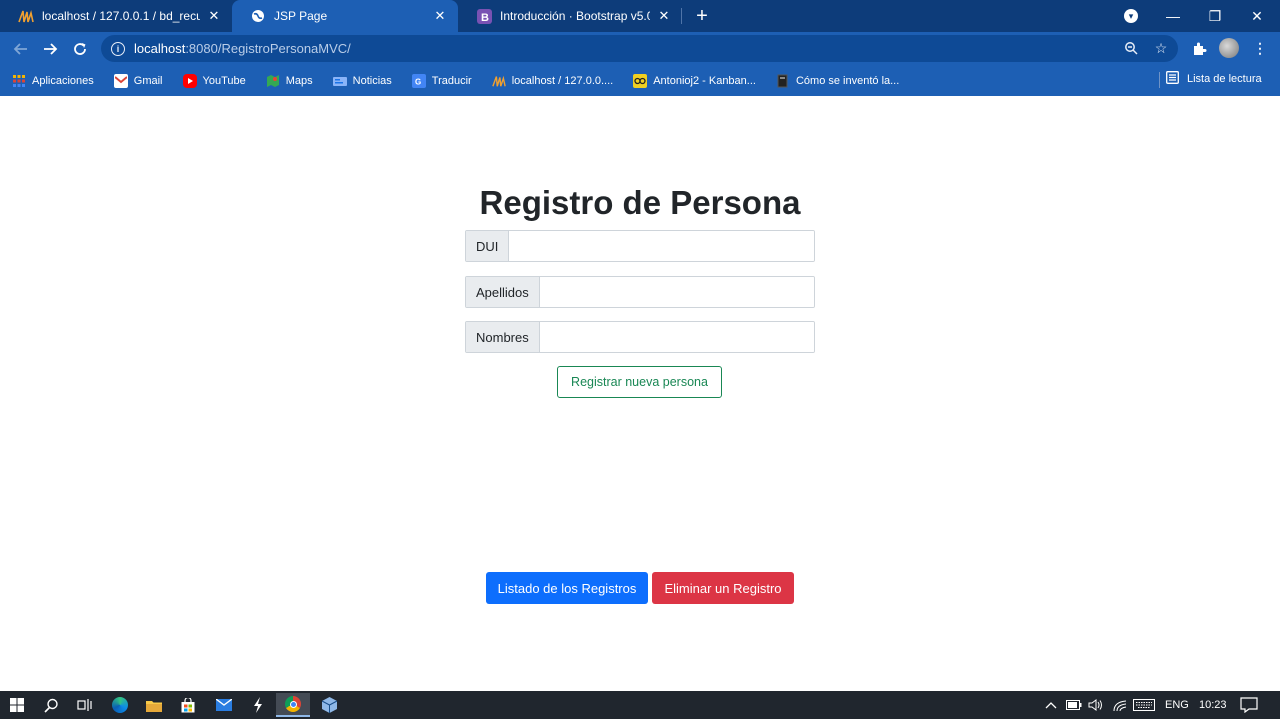  I want to click on reading-list-button: Lista de lectura, so click(1214, 79).